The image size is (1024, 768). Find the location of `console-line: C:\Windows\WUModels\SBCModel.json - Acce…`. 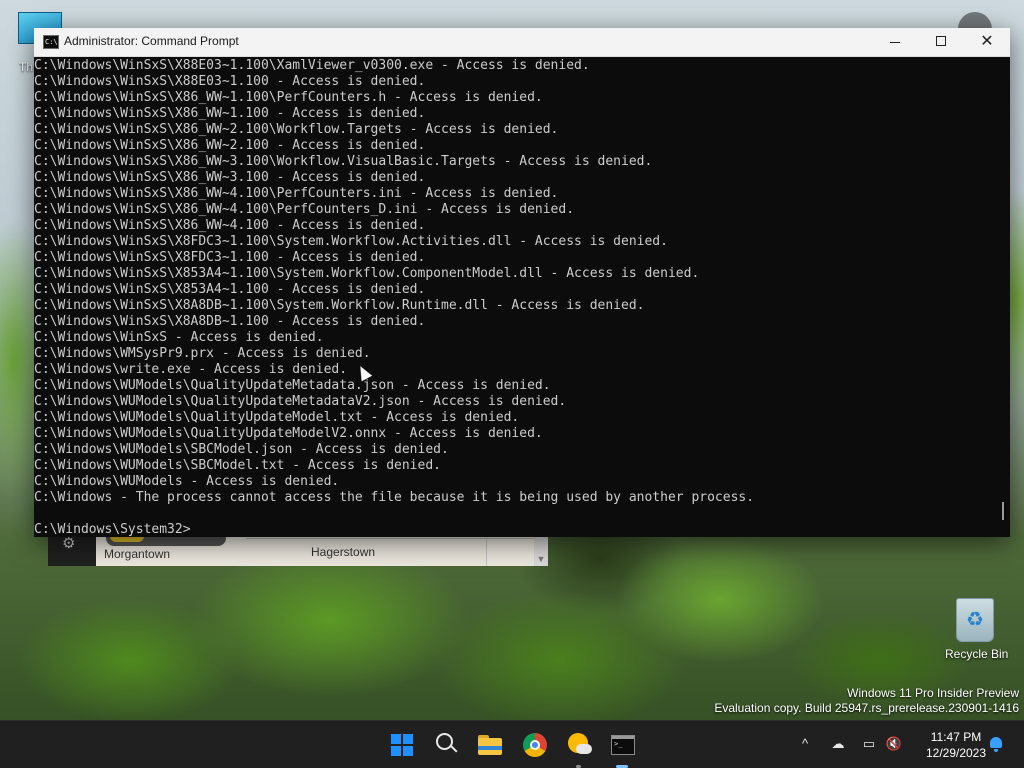

console-line: C:\Windows\WUModels\SBCModel.json - Acce… is located at coordinates (241, 449).